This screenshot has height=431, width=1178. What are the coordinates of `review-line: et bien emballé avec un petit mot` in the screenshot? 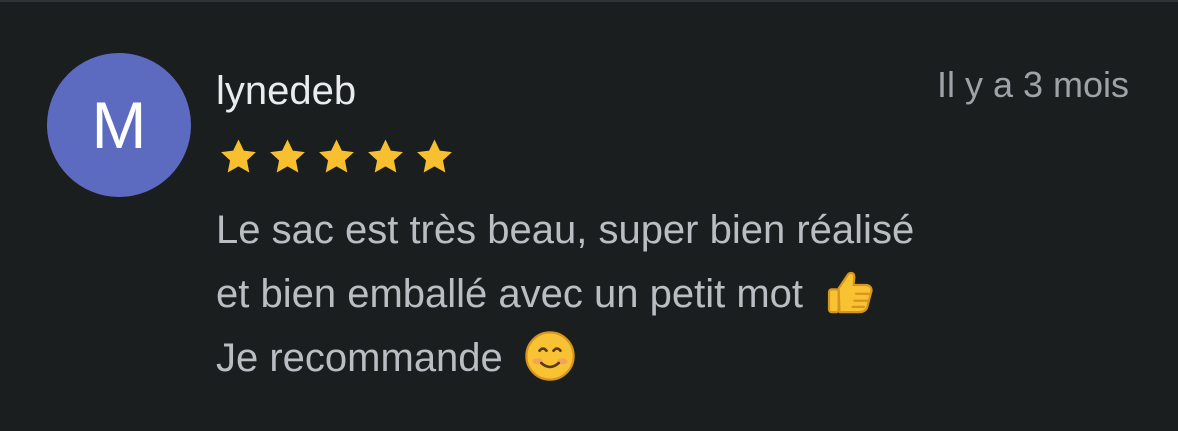 It's located at (666, 294).